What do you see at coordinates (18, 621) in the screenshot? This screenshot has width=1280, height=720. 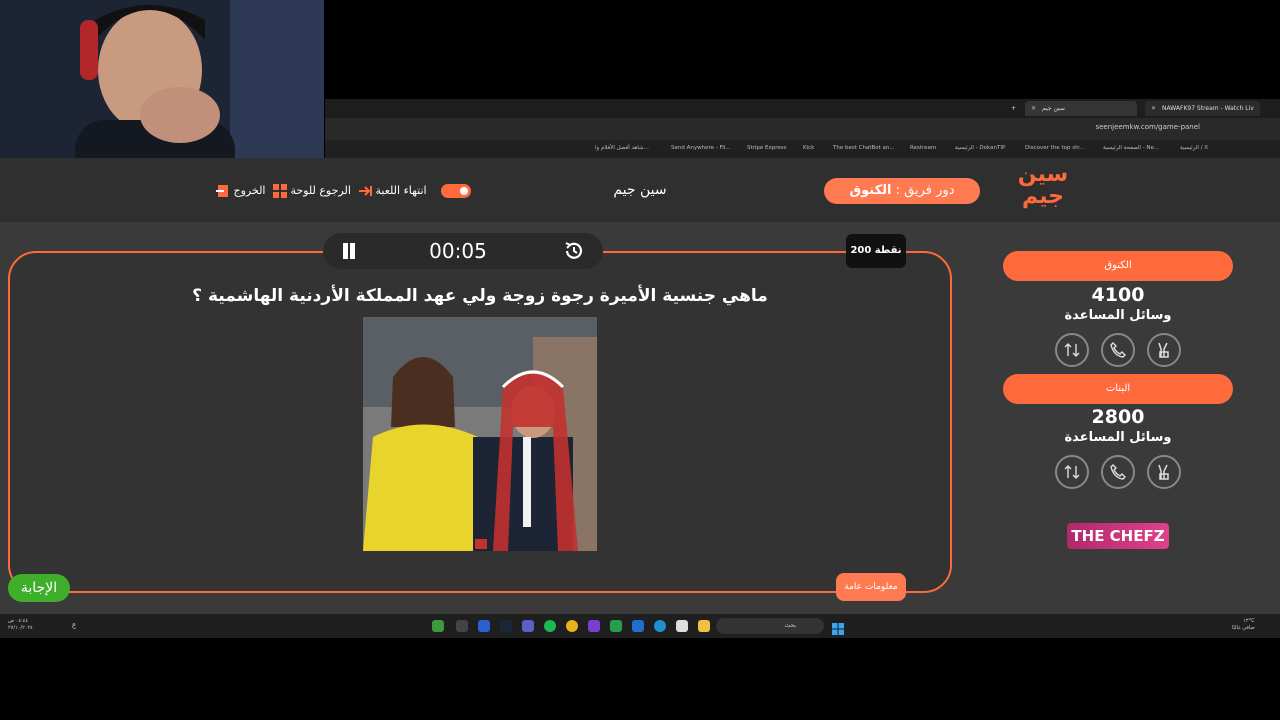 I see `clock-time: ٠٤:٤٤ ص` at bounding box center [18, 621].